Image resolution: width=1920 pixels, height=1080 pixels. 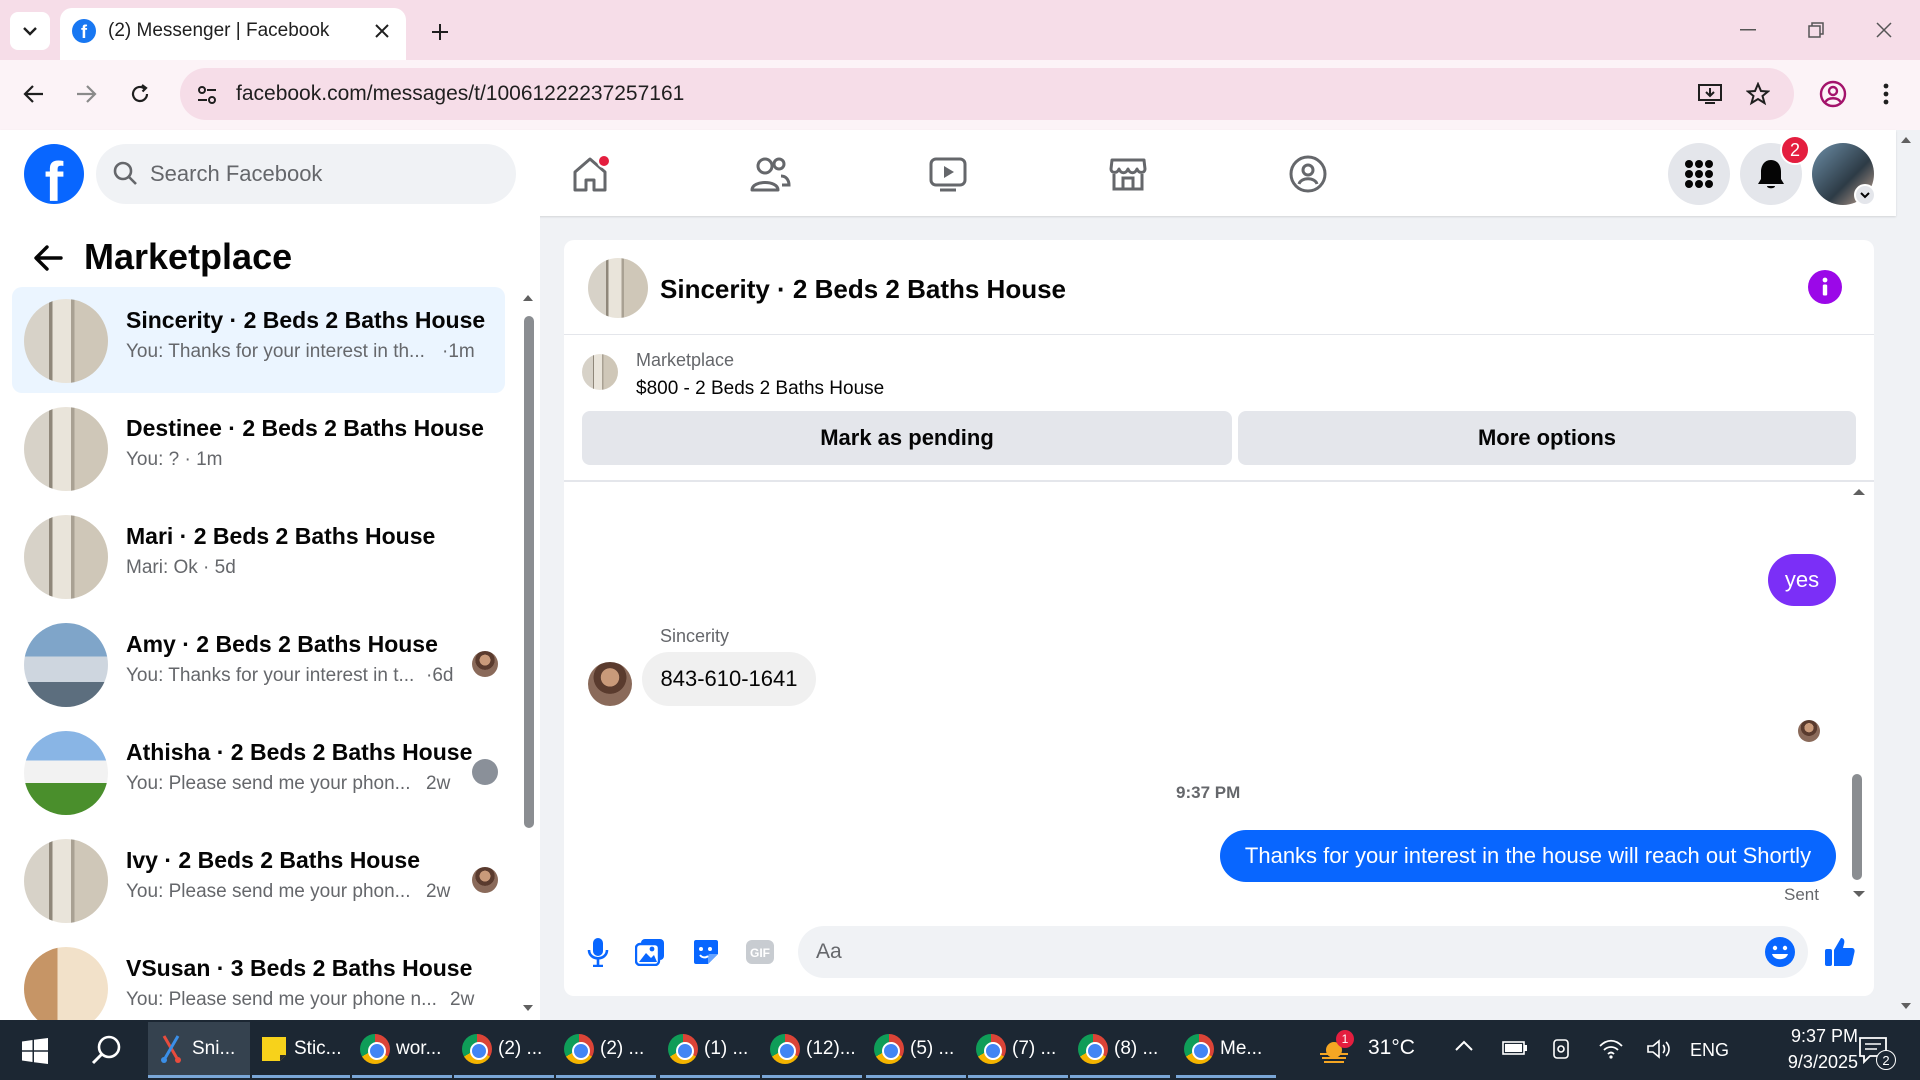 What do you see at coordinates (1816, 30) in the screenshot?
I see `restore-button` at bounding box center [1816, 30].